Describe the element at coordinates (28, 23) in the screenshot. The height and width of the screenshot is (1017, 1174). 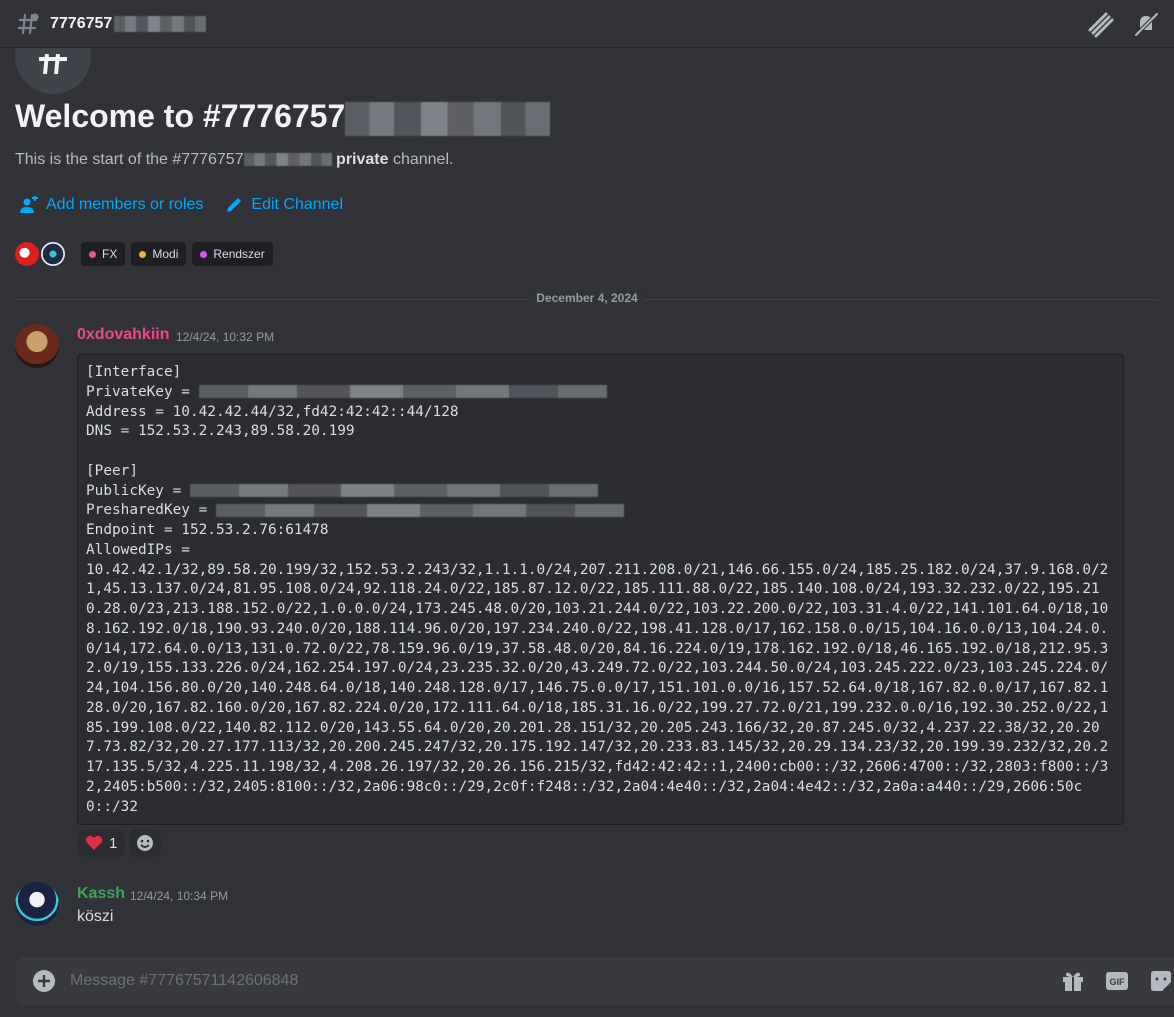
I see `hashtag-lock-icon` at that location.